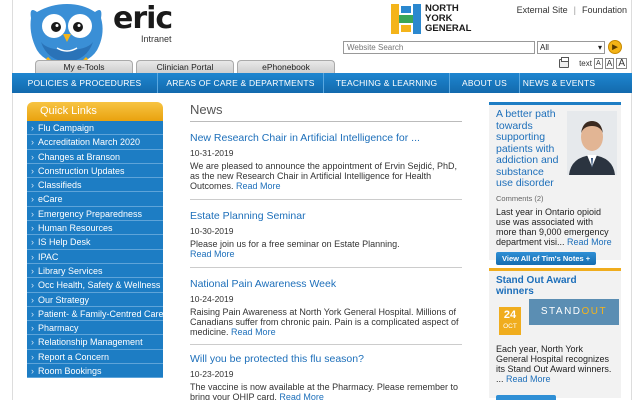 The height and width of the screenshot is (400, 640). I want to click on nav-areas-of-care: AREAS OF CARE & DEPARTMENTS, so click(241, 83).